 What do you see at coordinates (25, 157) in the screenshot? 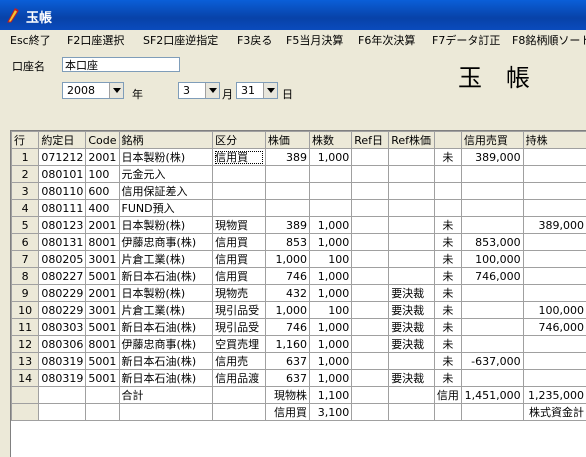
I see `cell-row-no: 1` at bounding box center [25, 157].